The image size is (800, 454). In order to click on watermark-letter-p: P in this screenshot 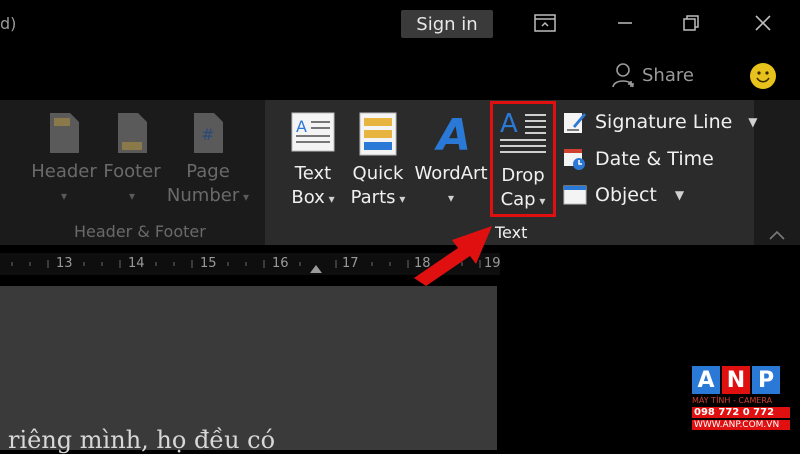, I will do `click(766, 380)`.